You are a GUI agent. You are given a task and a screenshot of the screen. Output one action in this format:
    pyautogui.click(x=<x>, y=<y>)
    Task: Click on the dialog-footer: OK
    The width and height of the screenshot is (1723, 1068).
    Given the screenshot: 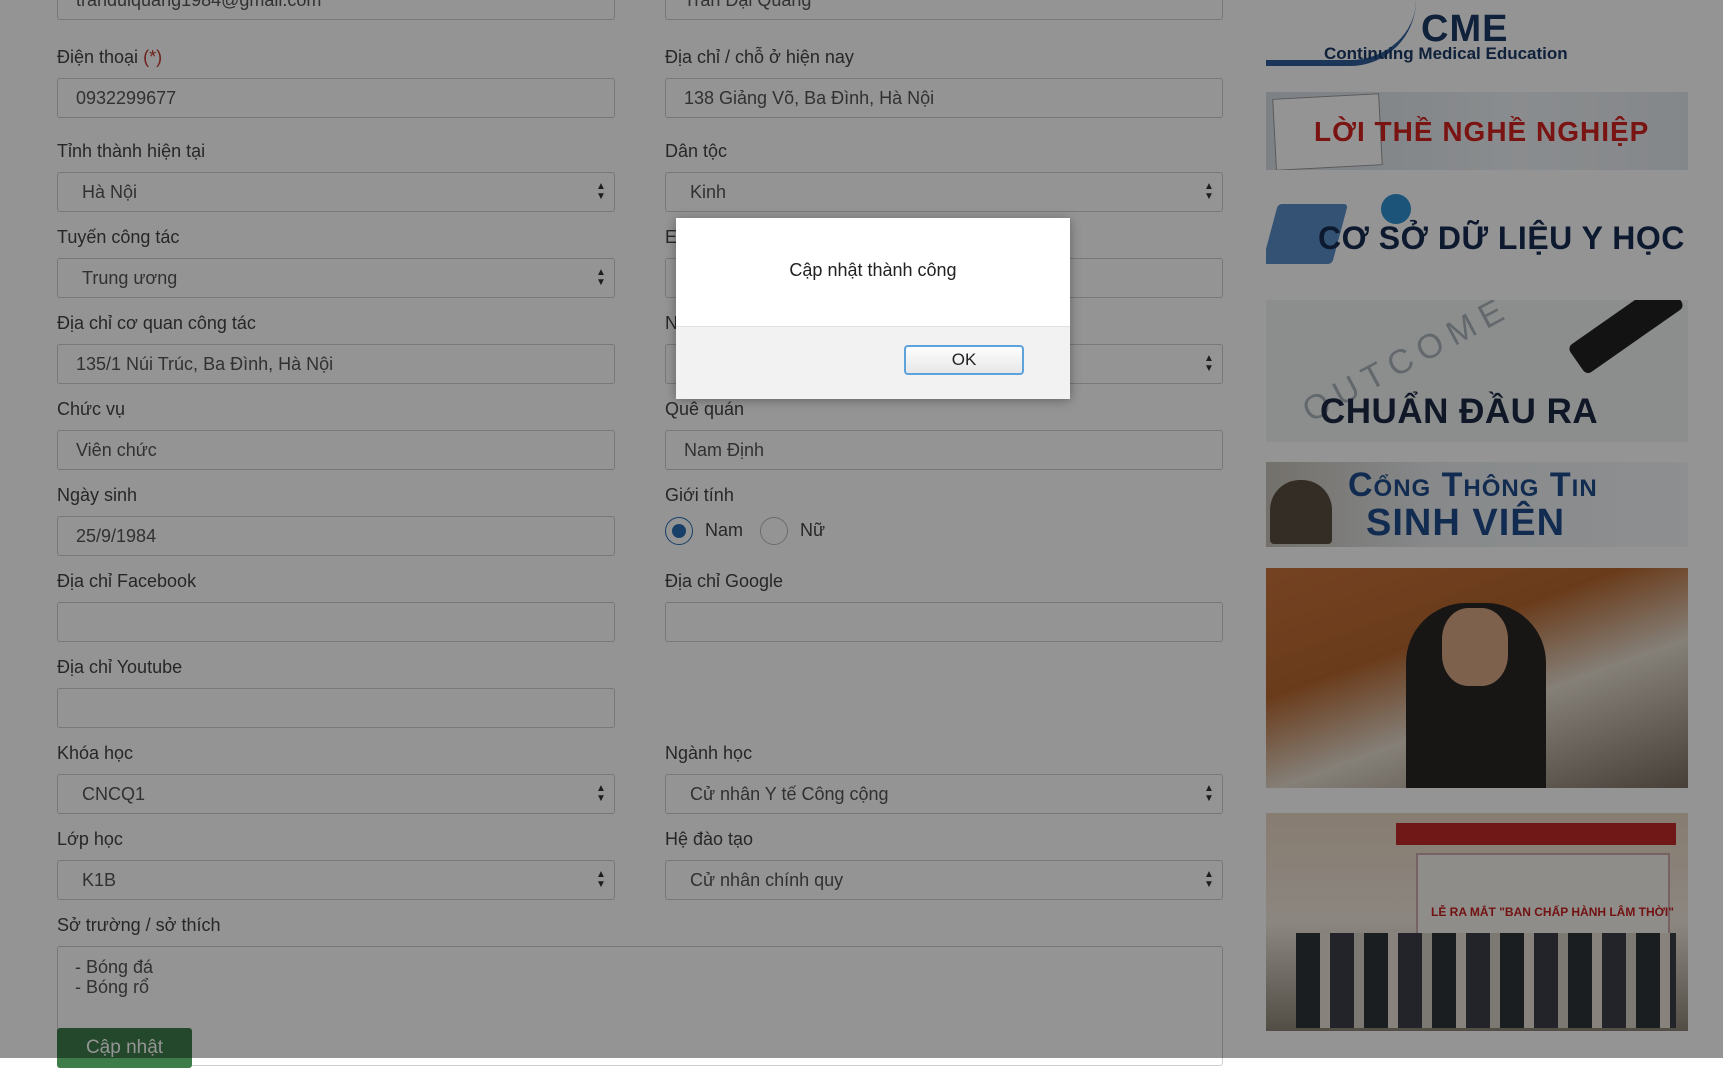 What is the action you would take?
    pyautogui.click(x=873, y=362)
    